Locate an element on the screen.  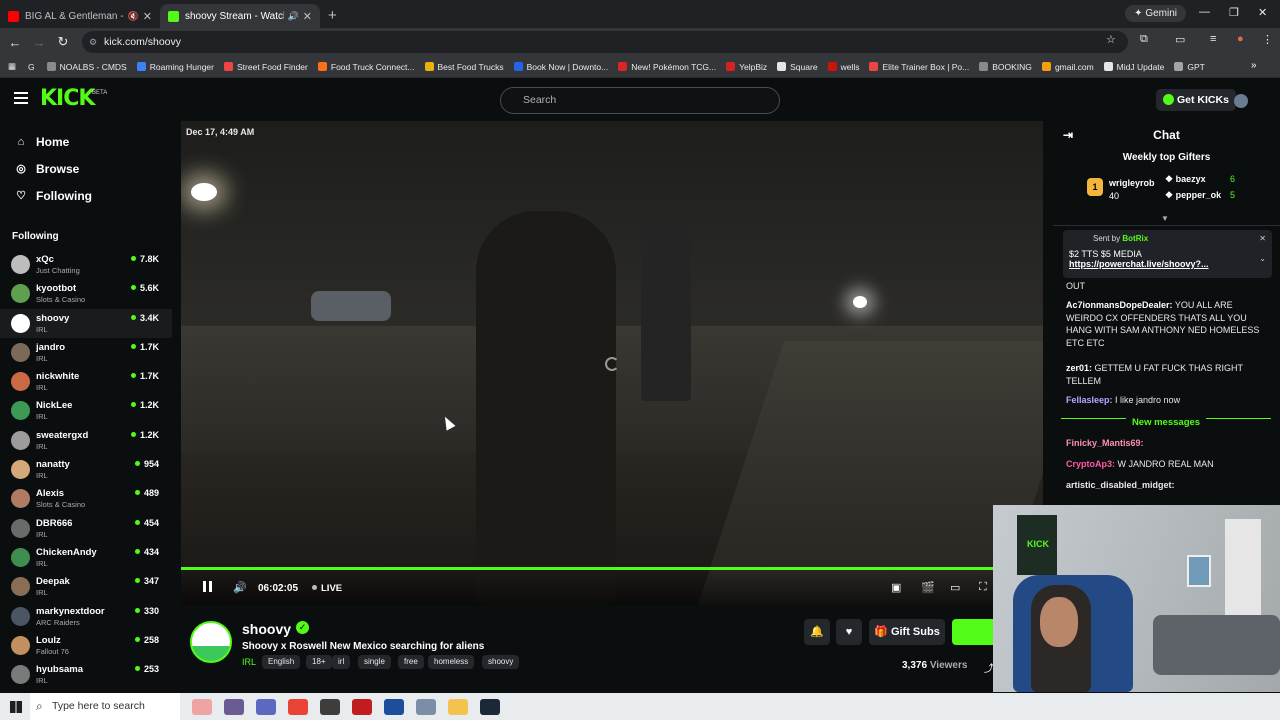
close-tab-icon: ✕ is located at coordinates (307, 16).